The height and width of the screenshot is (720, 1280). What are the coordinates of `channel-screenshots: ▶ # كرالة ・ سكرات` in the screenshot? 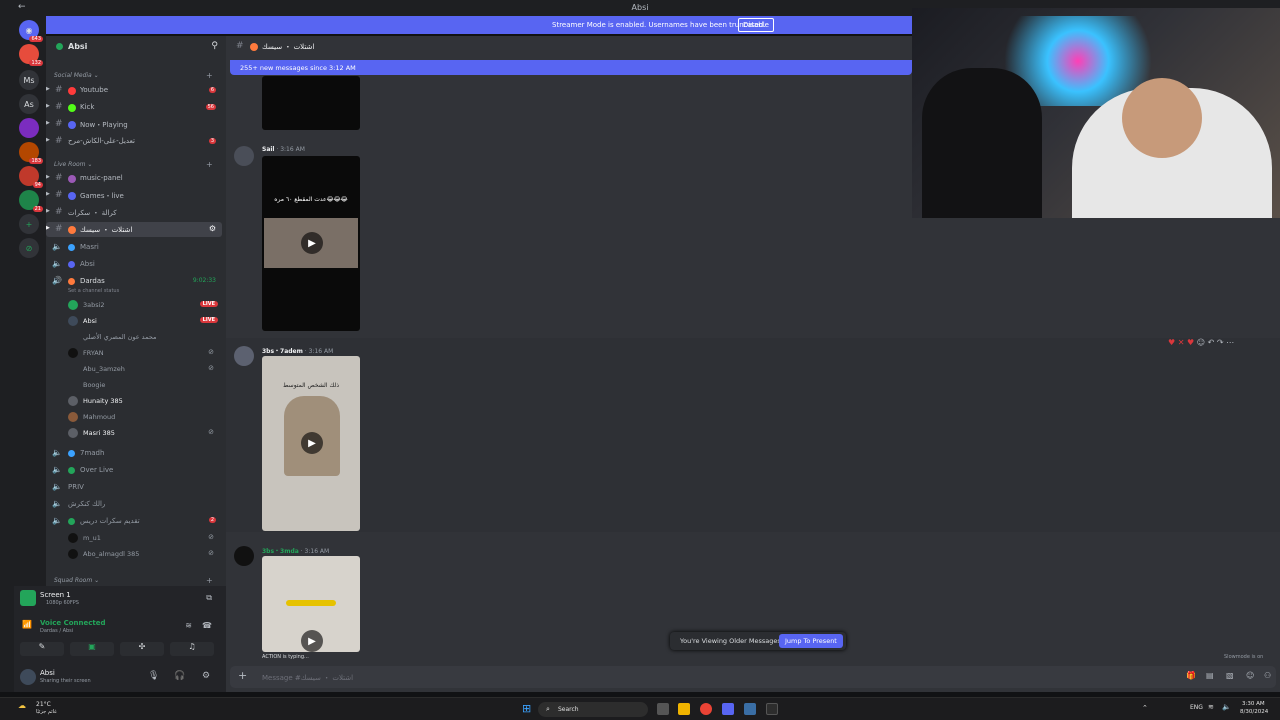 It's located at (134, 212).